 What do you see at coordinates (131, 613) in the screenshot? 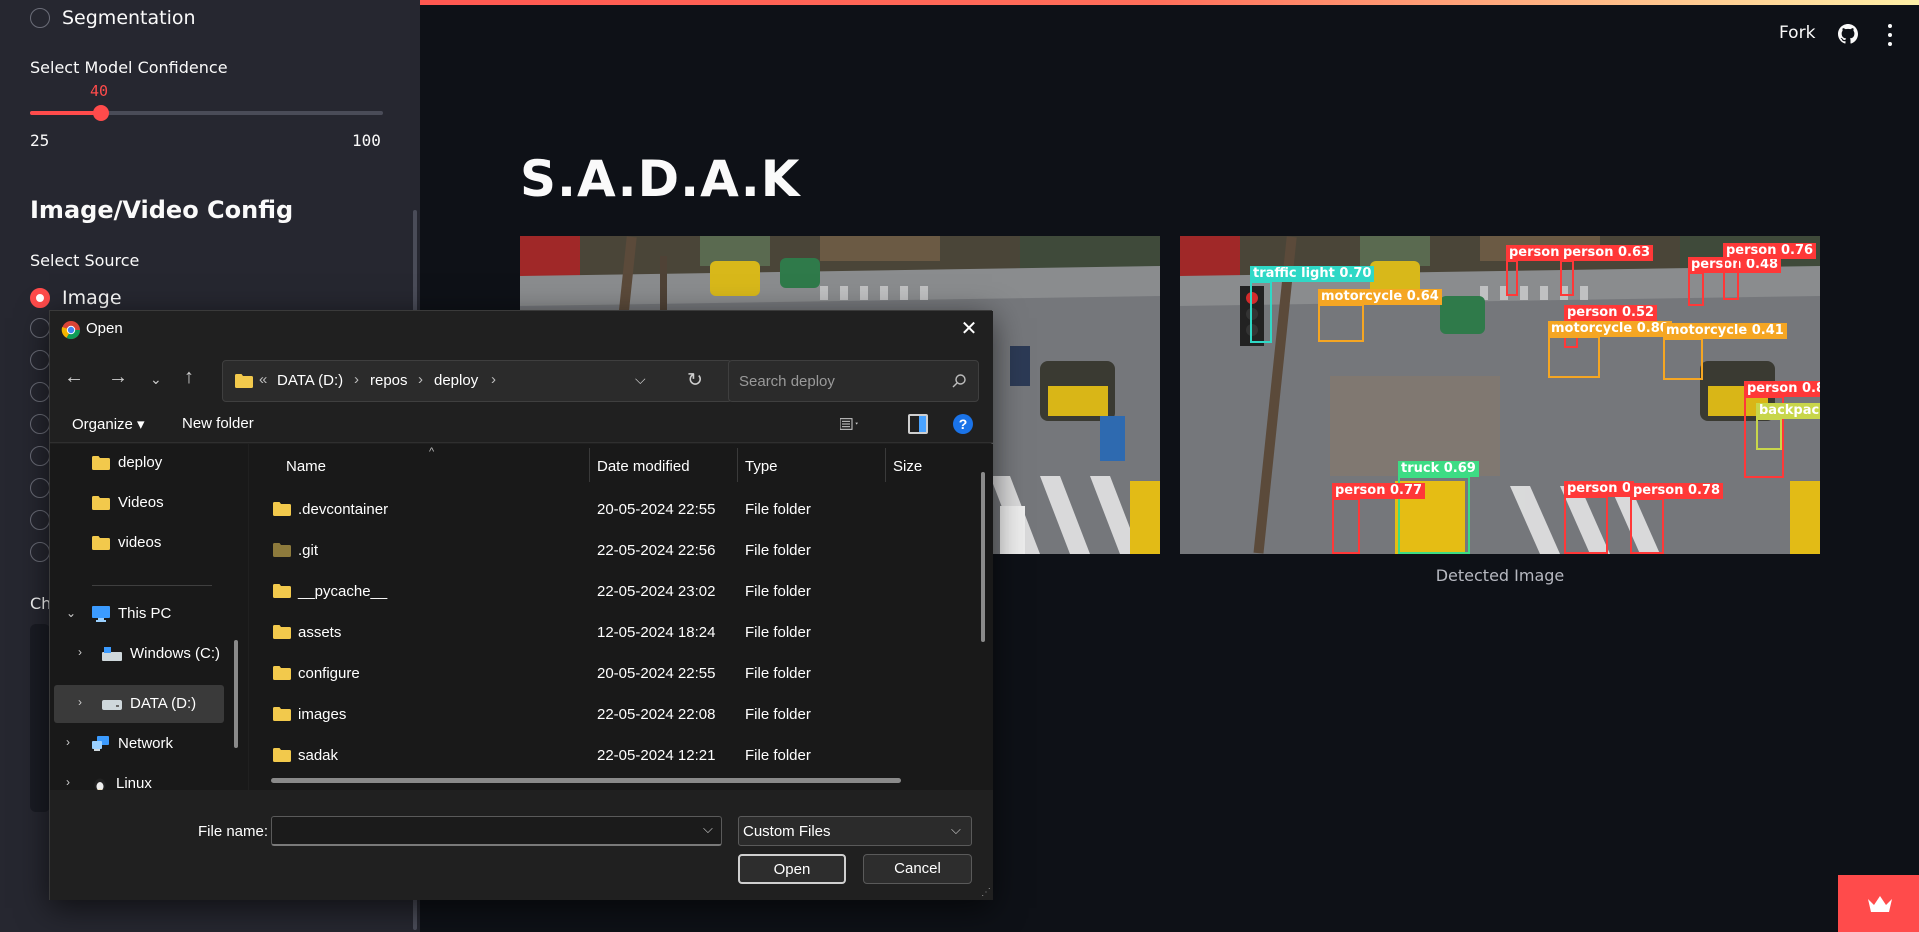
I see `tree-item-this-pc: This PC` at bounding box center [131, 613].